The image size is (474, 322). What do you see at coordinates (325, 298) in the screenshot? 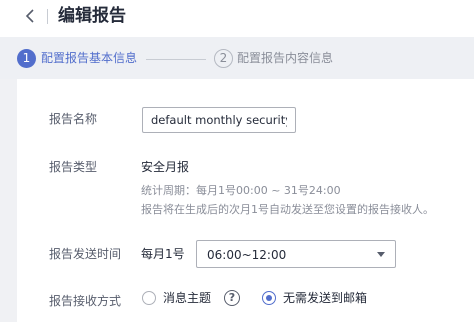
I see `no-email-label: 无需发送到邮箱` at bounding box center [325, 298].